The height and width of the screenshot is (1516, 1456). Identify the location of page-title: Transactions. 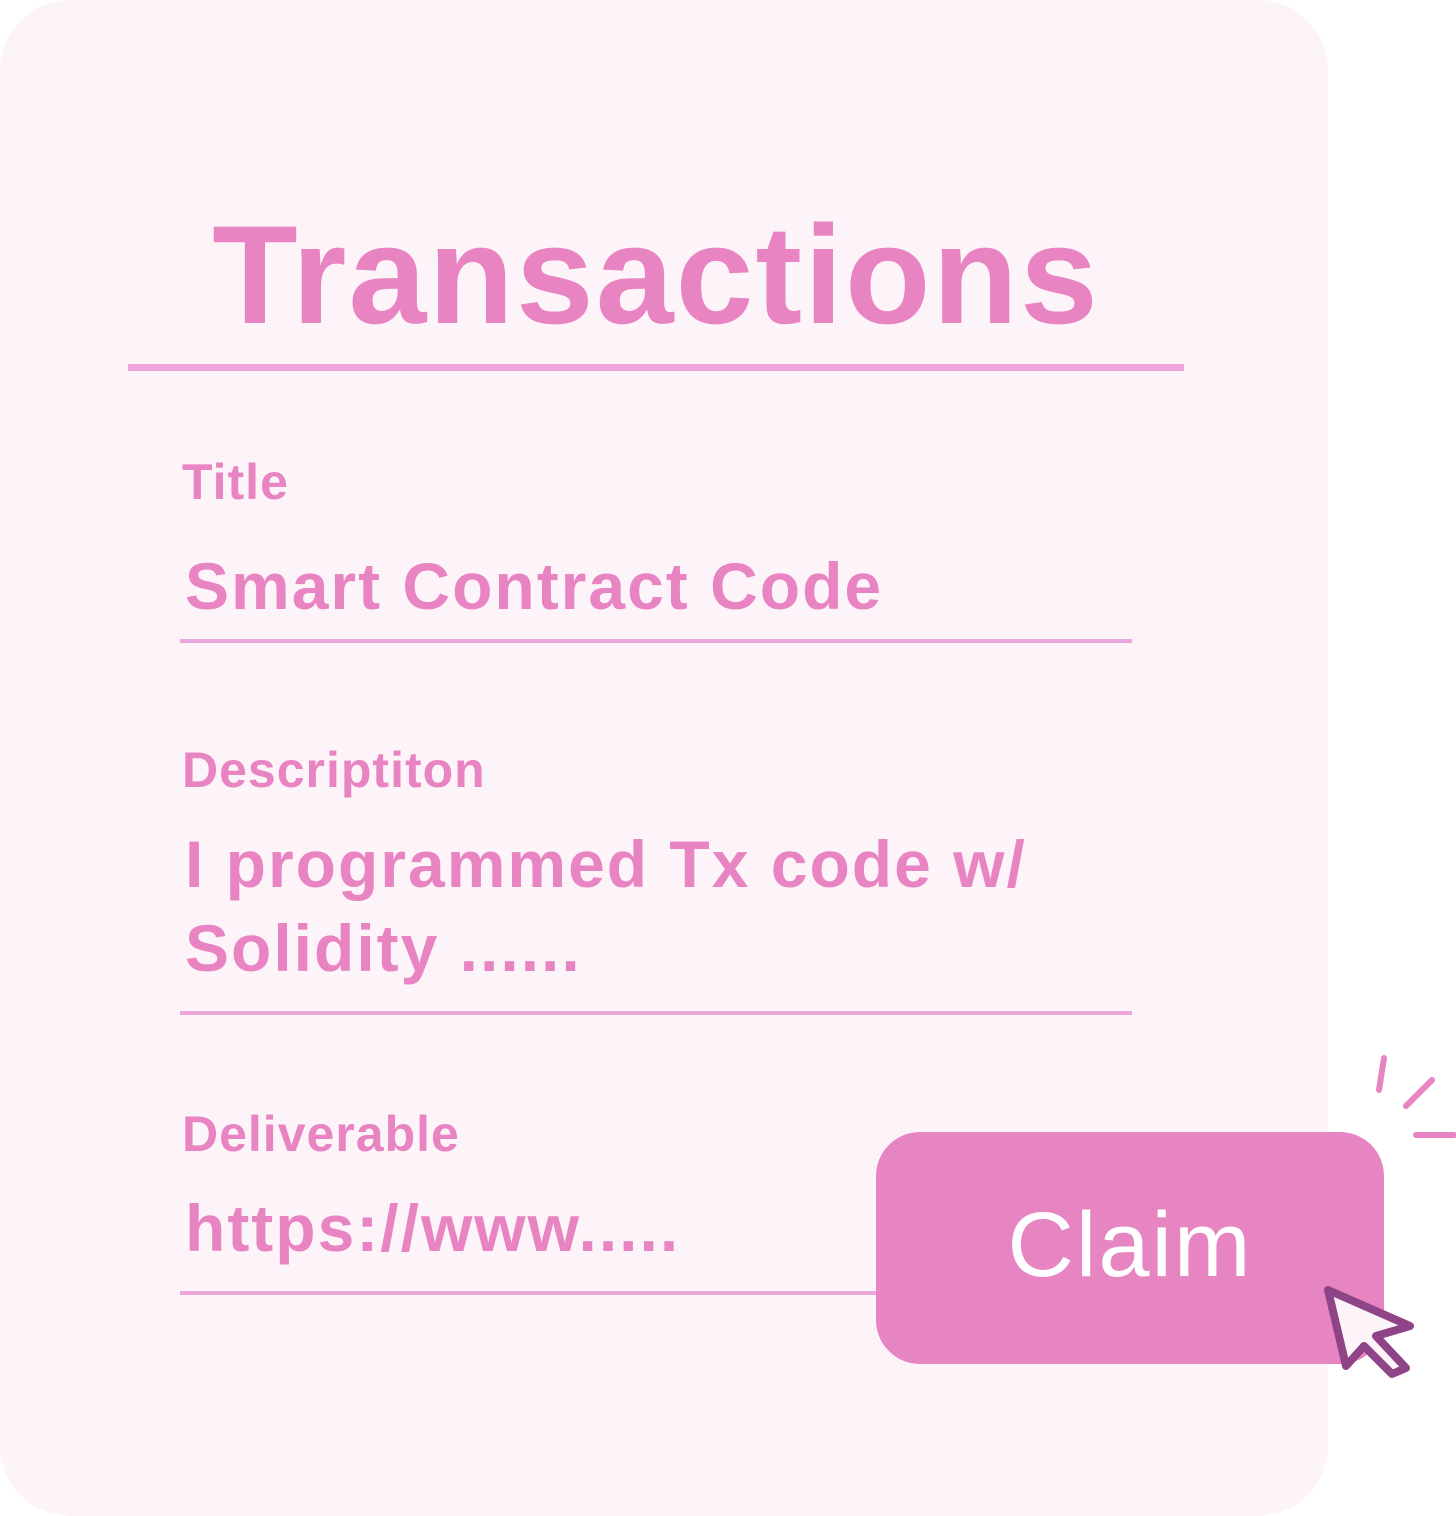
(656, 274).